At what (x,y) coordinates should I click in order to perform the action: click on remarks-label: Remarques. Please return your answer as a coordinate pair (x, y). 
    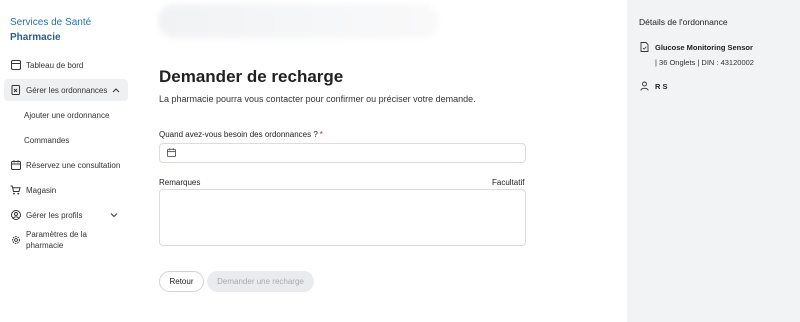
    Looking at the image, I should click on (180, 182).